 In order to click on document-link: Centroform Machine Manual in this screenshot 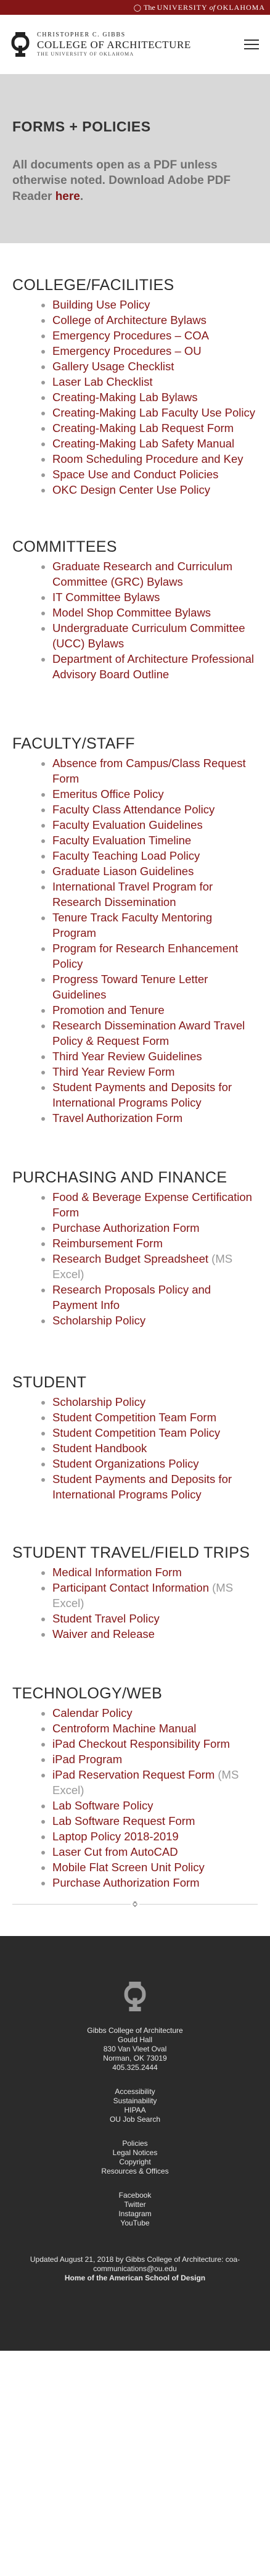, I will do `click(124, 1728)`.